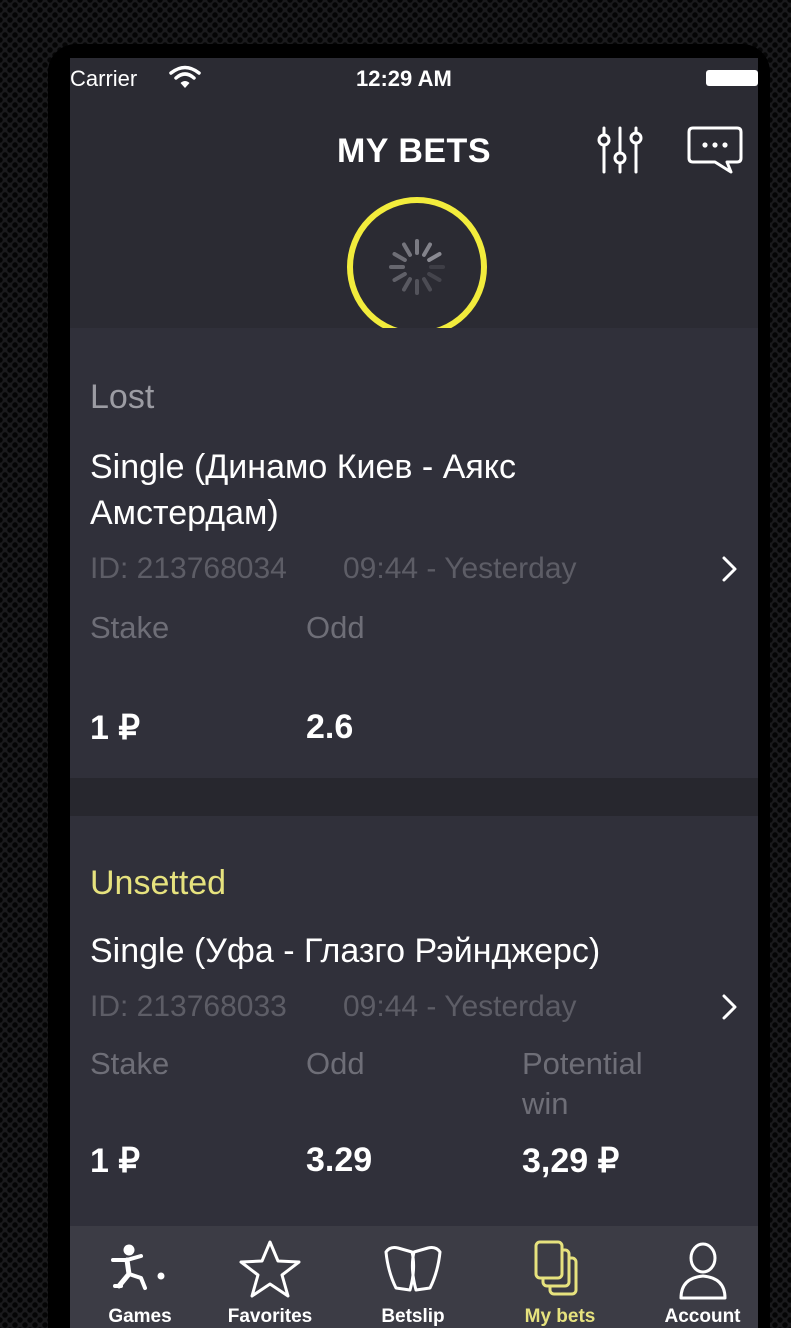 The height and width of the screenshot is (1328, 791). What do you see at coordinates (339, 1160) in the screenshot?
I see `odd-value: 3.29` at bounding box center [339, 1160].